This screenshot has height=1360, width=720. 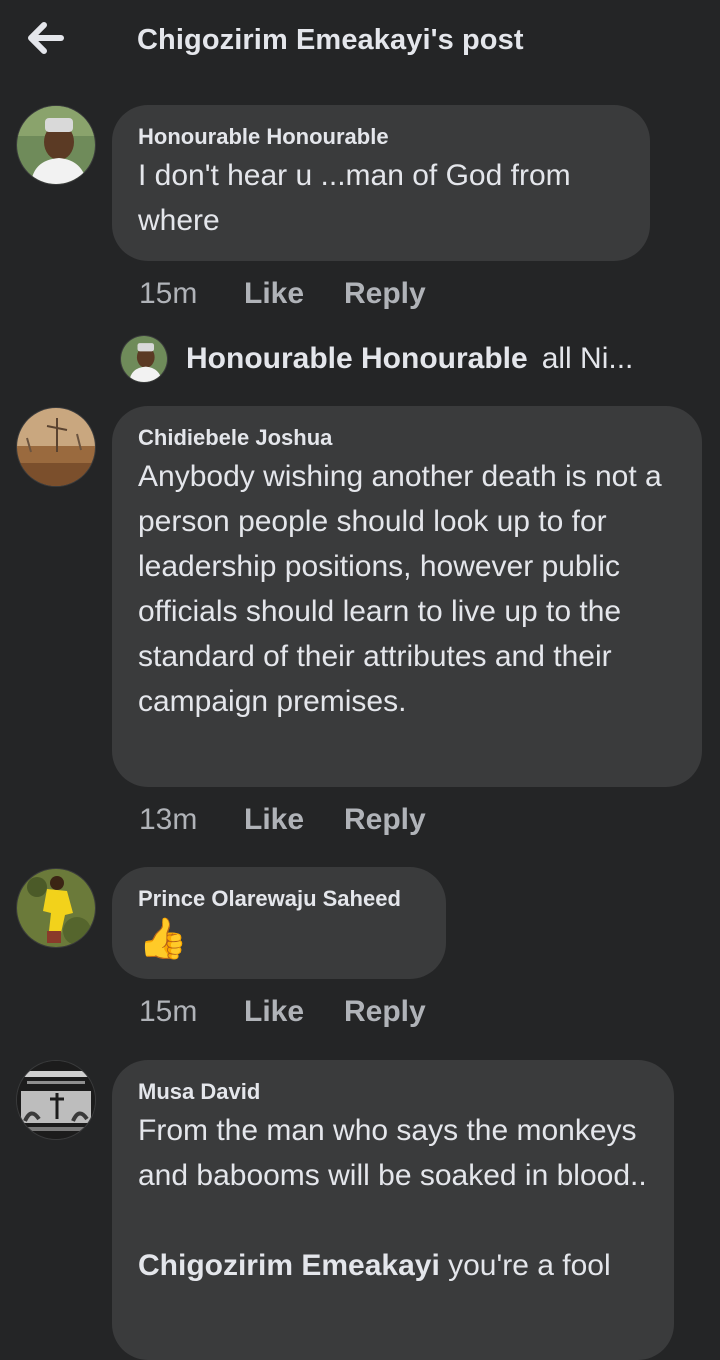 I want to click on comment-actions: 13m Like Reply, so click(x=282, y=820).